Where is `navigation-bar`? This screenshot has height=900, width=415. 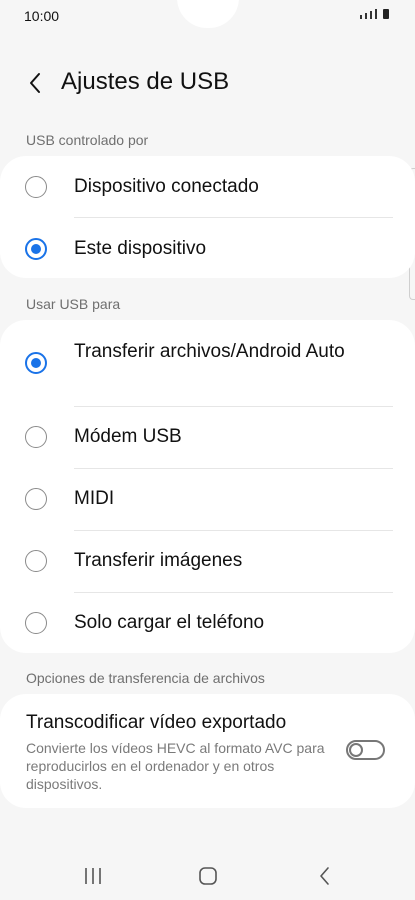 navigation-bar is located at coordinates (207, 875).